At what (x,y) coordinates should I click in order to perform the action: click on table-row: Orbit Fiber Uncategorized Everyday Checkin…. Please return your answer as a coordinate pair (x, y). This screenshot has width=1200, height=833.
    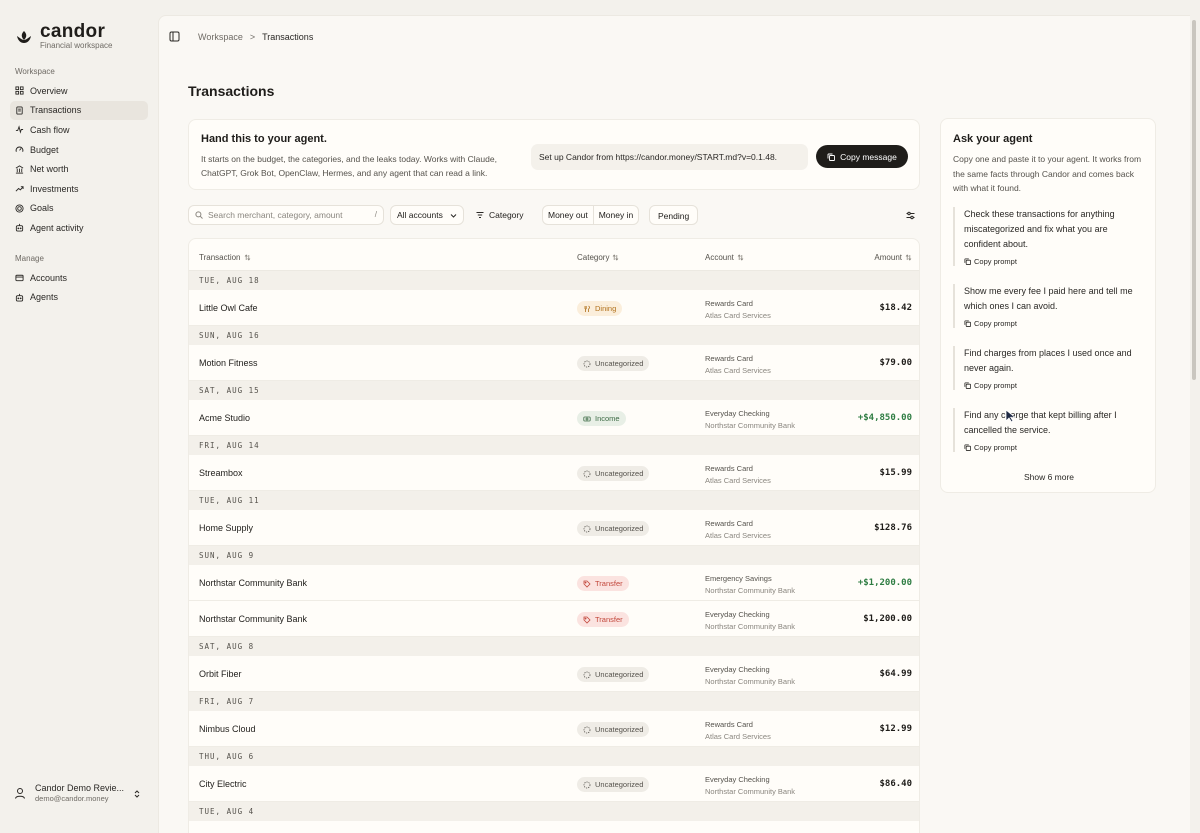
    Looking at the image, I should click on (554, 674).